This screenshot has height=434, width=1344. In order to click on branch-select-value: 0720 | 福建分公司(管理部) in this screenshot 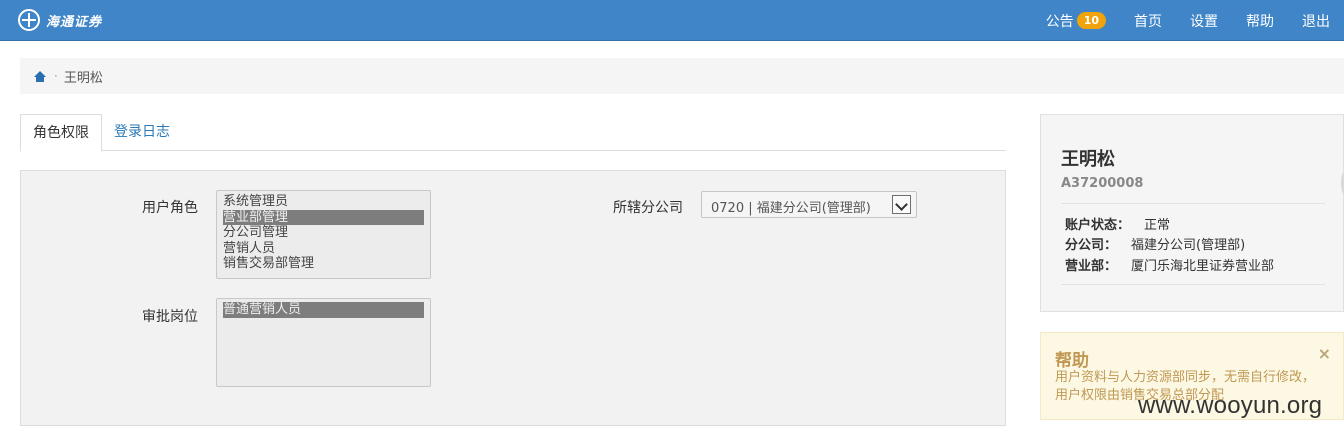, I will do `click(791, 208)`.